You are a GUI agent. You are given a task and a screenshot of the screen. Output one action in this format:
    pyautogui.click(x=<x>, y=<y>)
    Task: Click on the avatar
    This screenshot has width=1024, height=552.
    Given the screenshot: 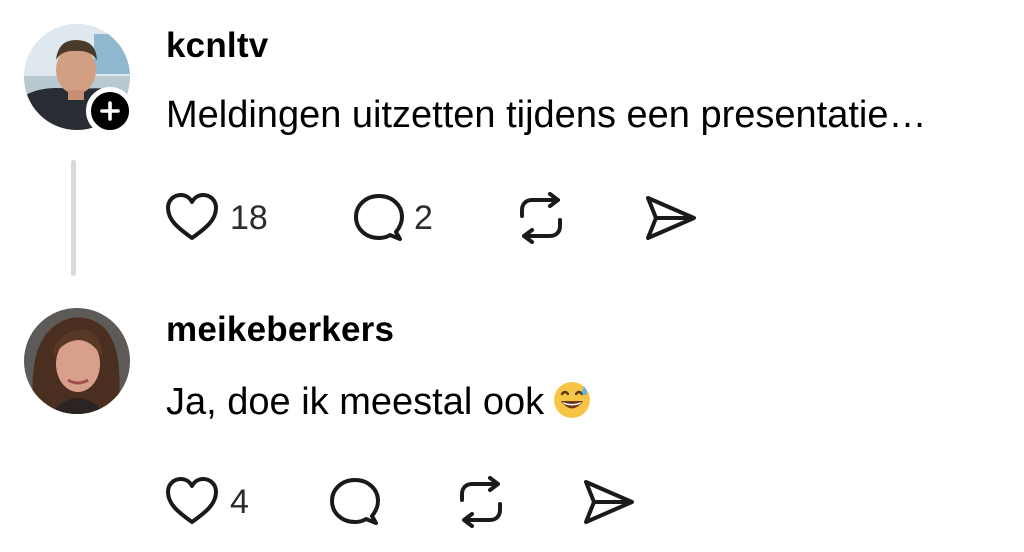 What is the action you would take?
    pyautogui.click(x=77, y=361)
    